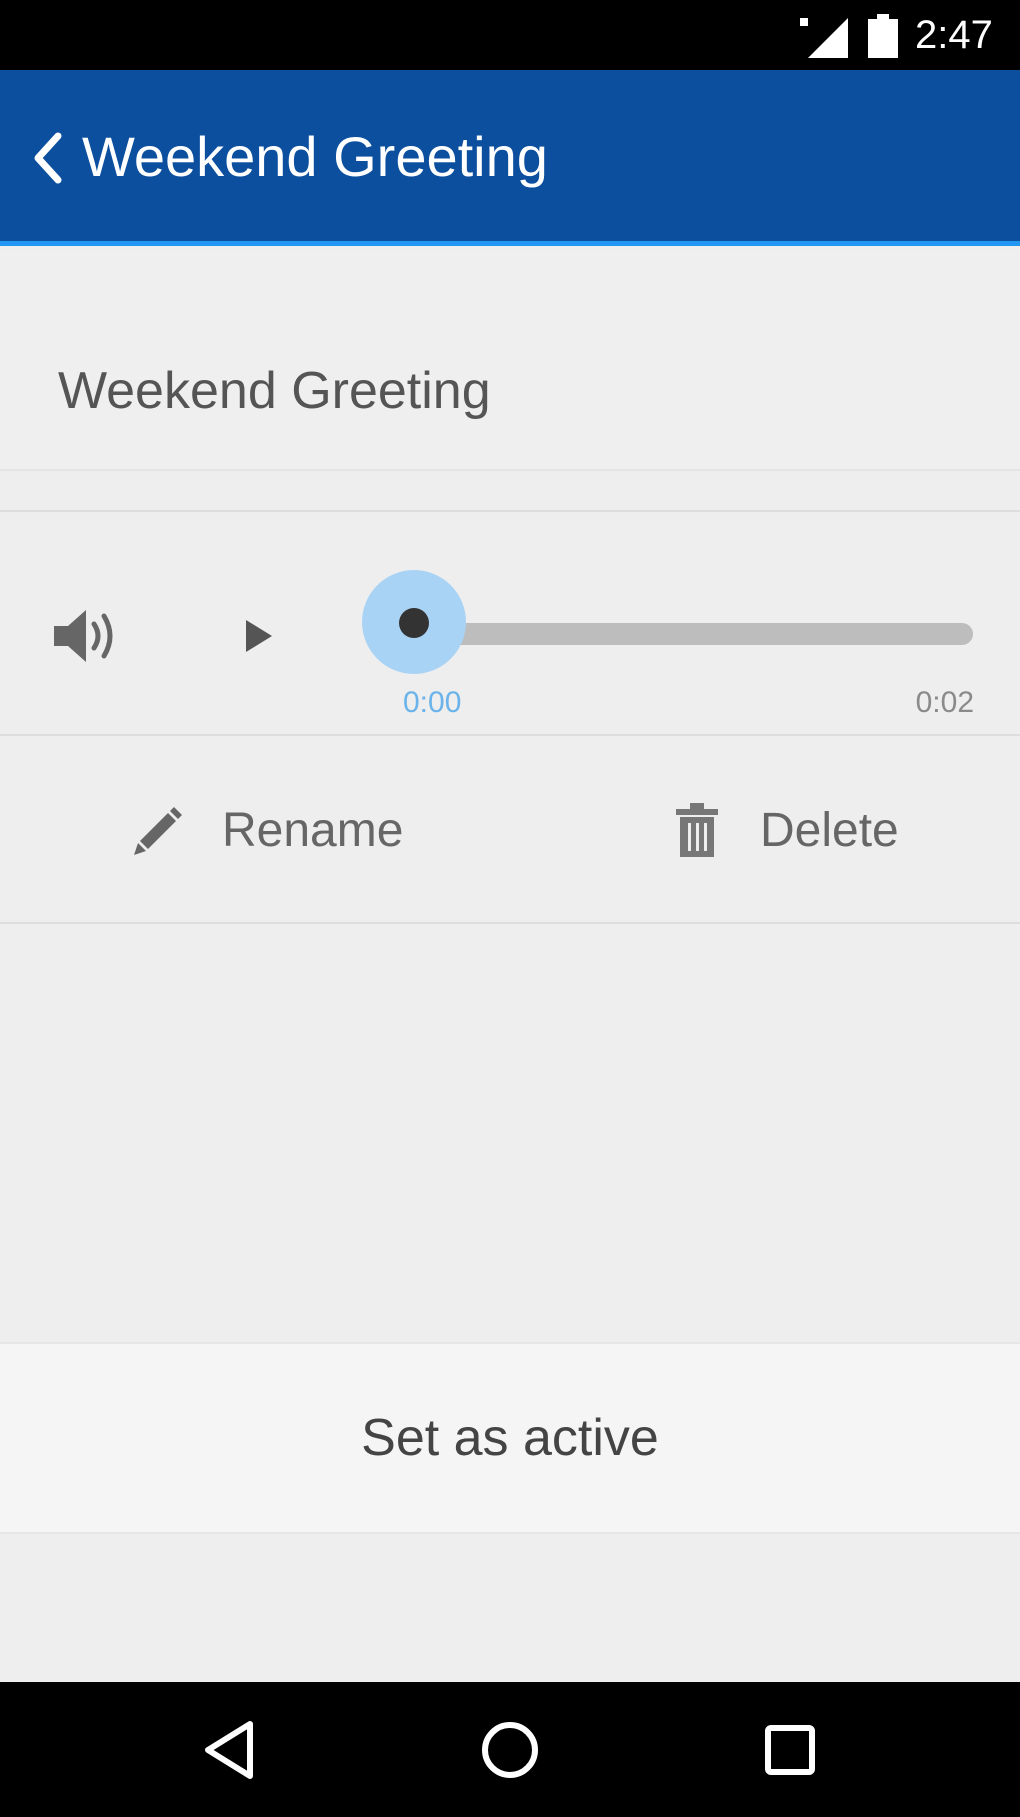 This screenshot has width=1020, height=1817. I want to click on status-time: 2:47, so click(954, 35).